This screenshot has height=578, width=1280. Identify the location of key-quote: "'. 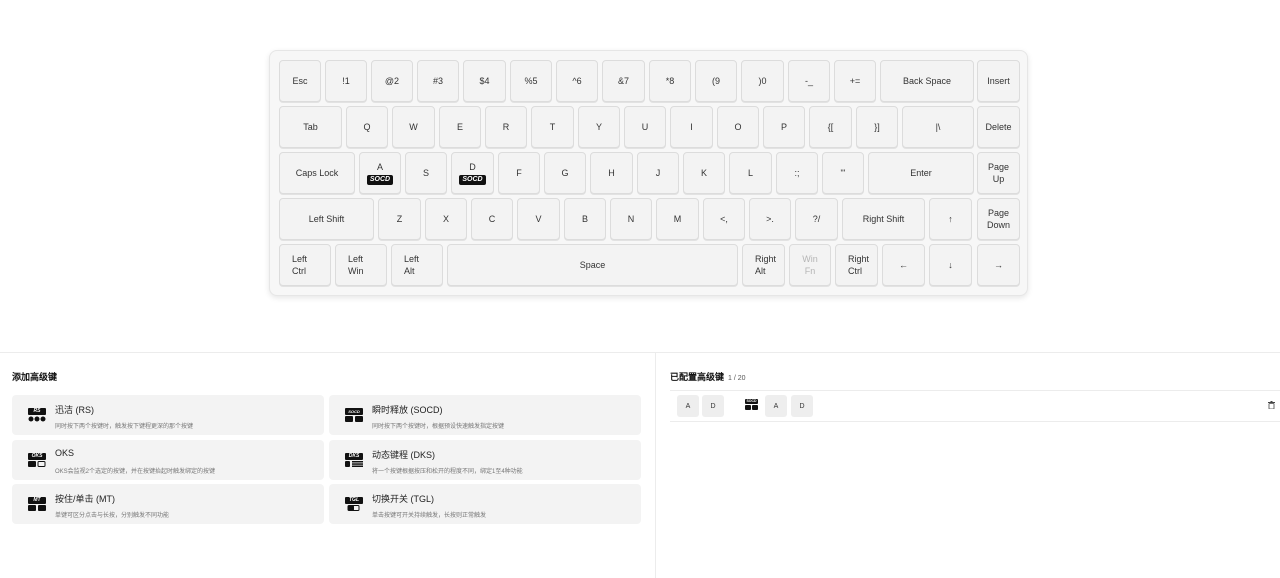
(843, 173).